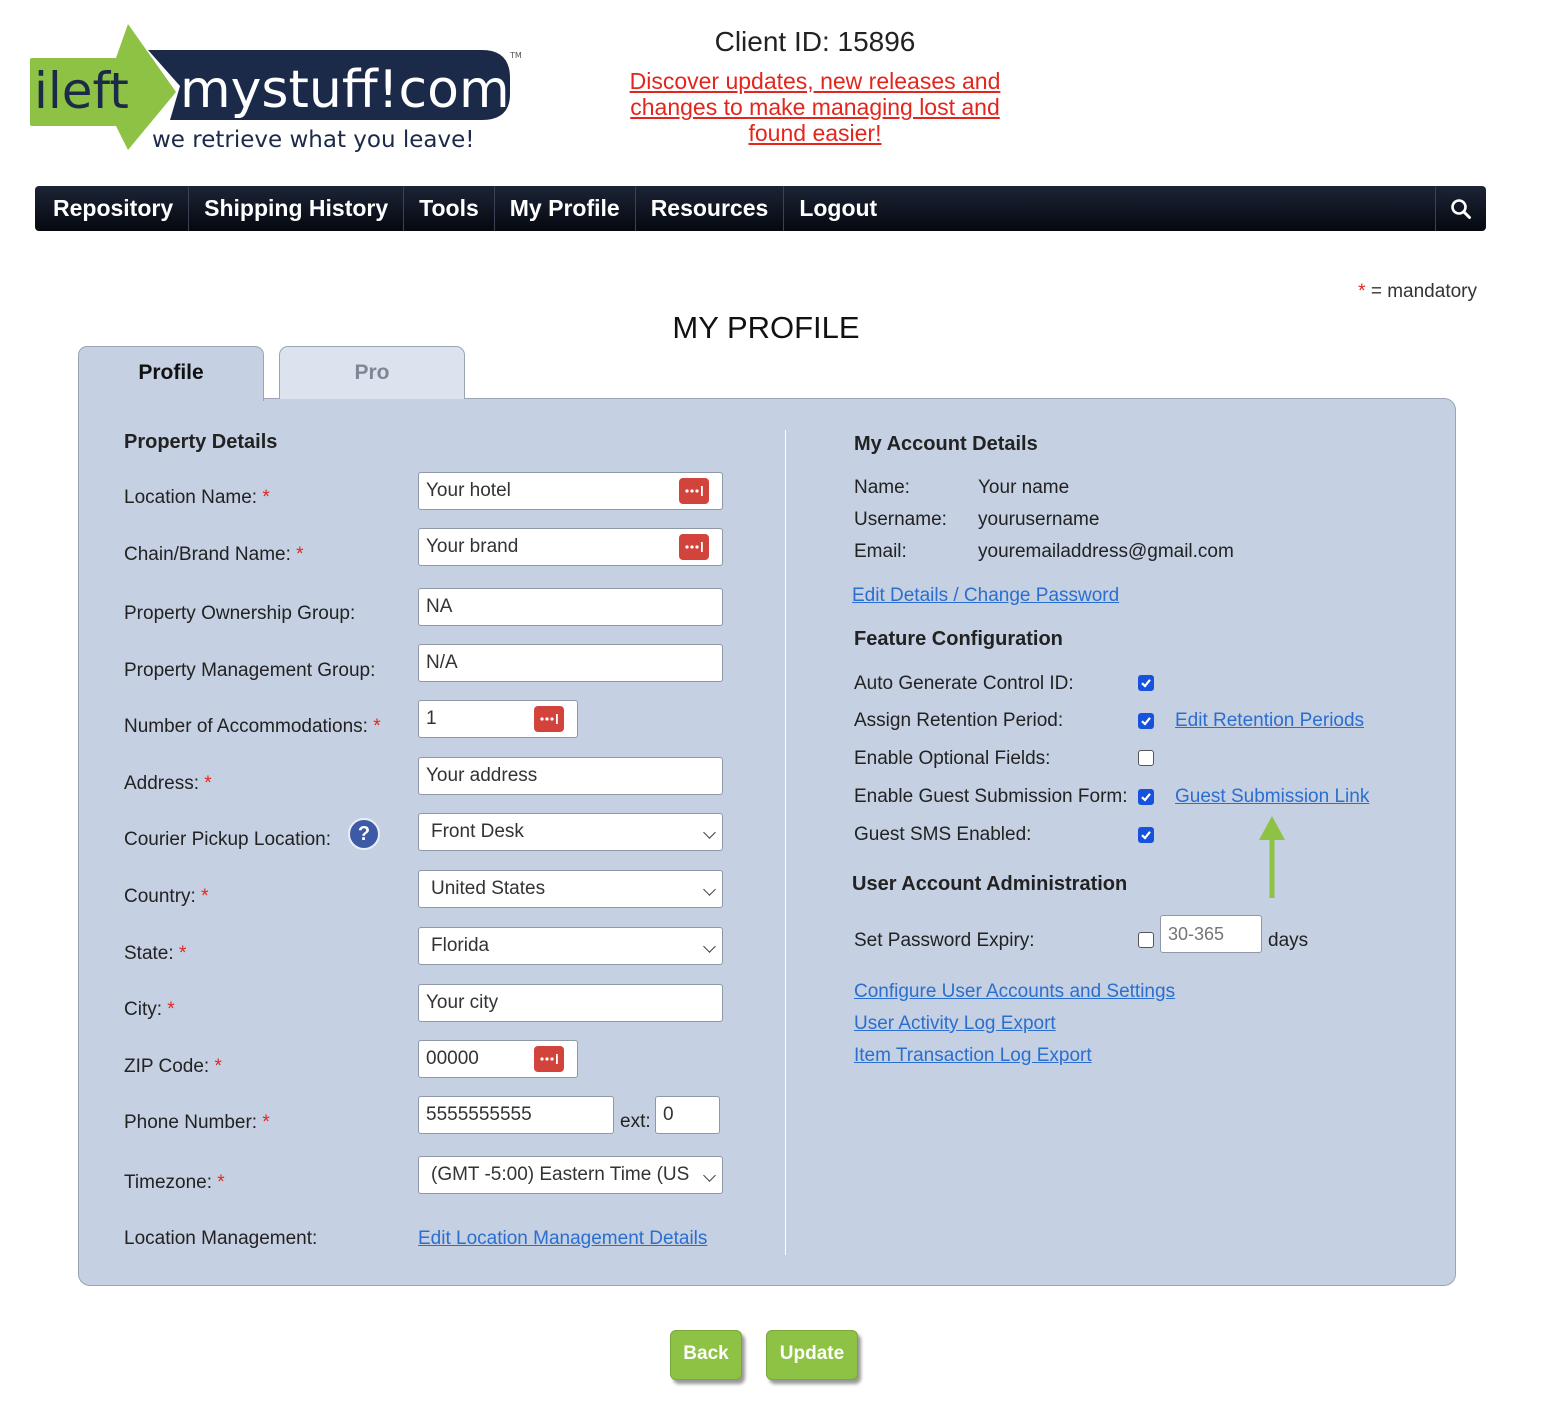 Image resolution: width=1542 pixels, height=1412 pixels. Describe the element at coordinates (452, 1058) in the screenshot. I see `zip-value: 00000` at that location.